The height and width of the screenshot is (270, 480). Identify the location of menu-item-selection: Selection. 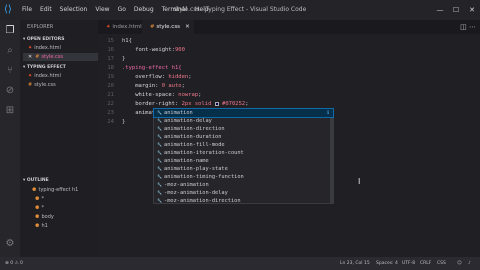
(74, 10).